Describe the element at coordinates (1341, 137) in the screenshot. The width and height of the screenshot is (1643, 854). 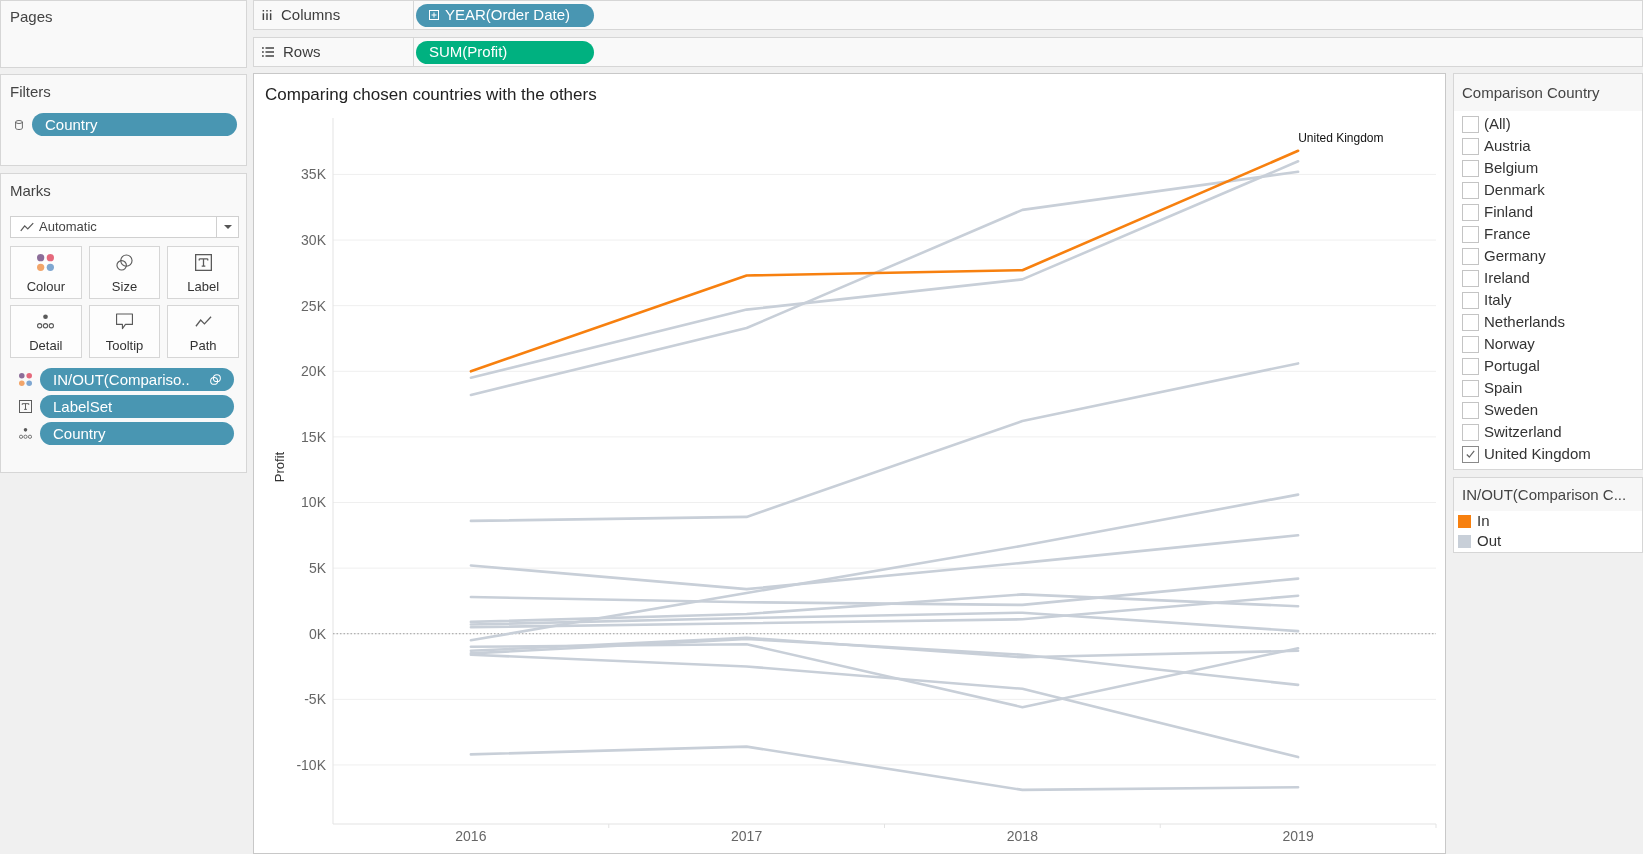
I see `line-end-label: United Kingdom` at that location.